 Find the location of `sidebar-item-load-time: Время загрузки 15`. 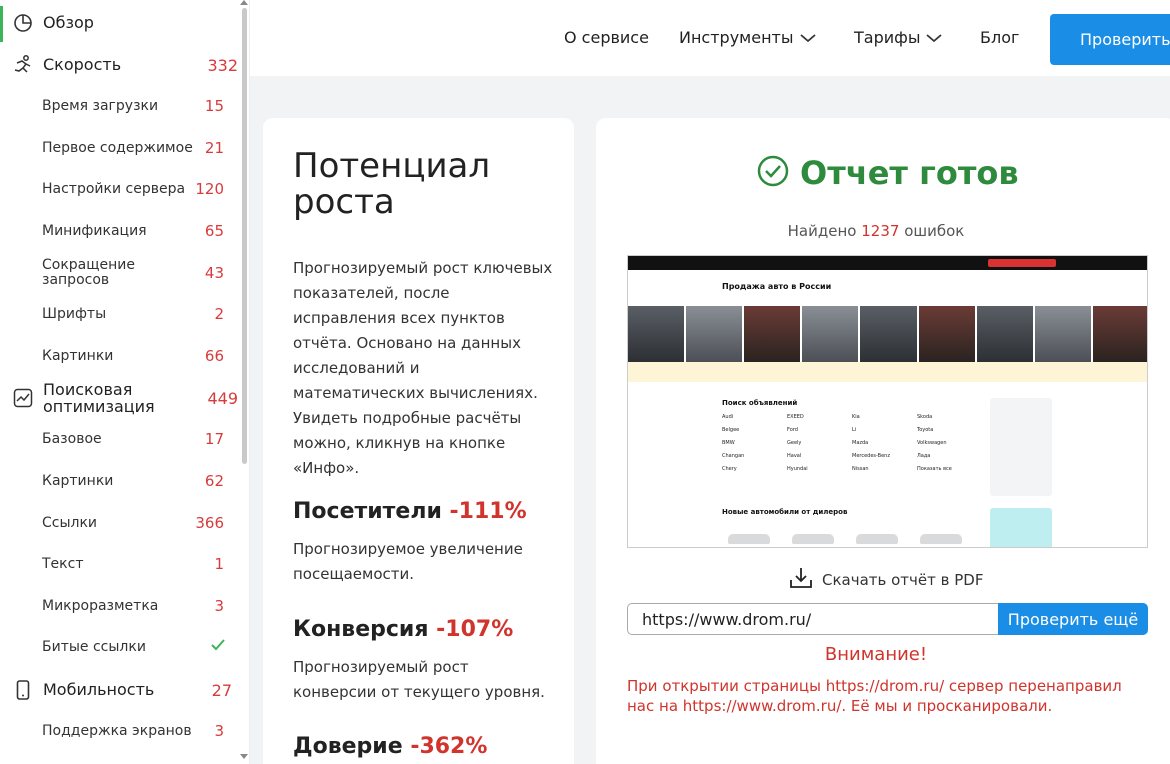

sidebar-item-load-time: Время загрузки 15 is located at coordinates (123, 106).